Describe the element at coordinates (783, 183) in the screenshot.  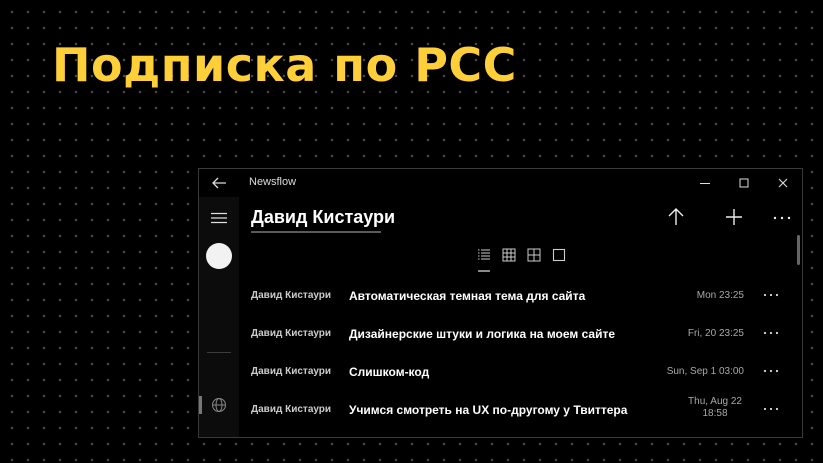
I see `close-icon` at that location.